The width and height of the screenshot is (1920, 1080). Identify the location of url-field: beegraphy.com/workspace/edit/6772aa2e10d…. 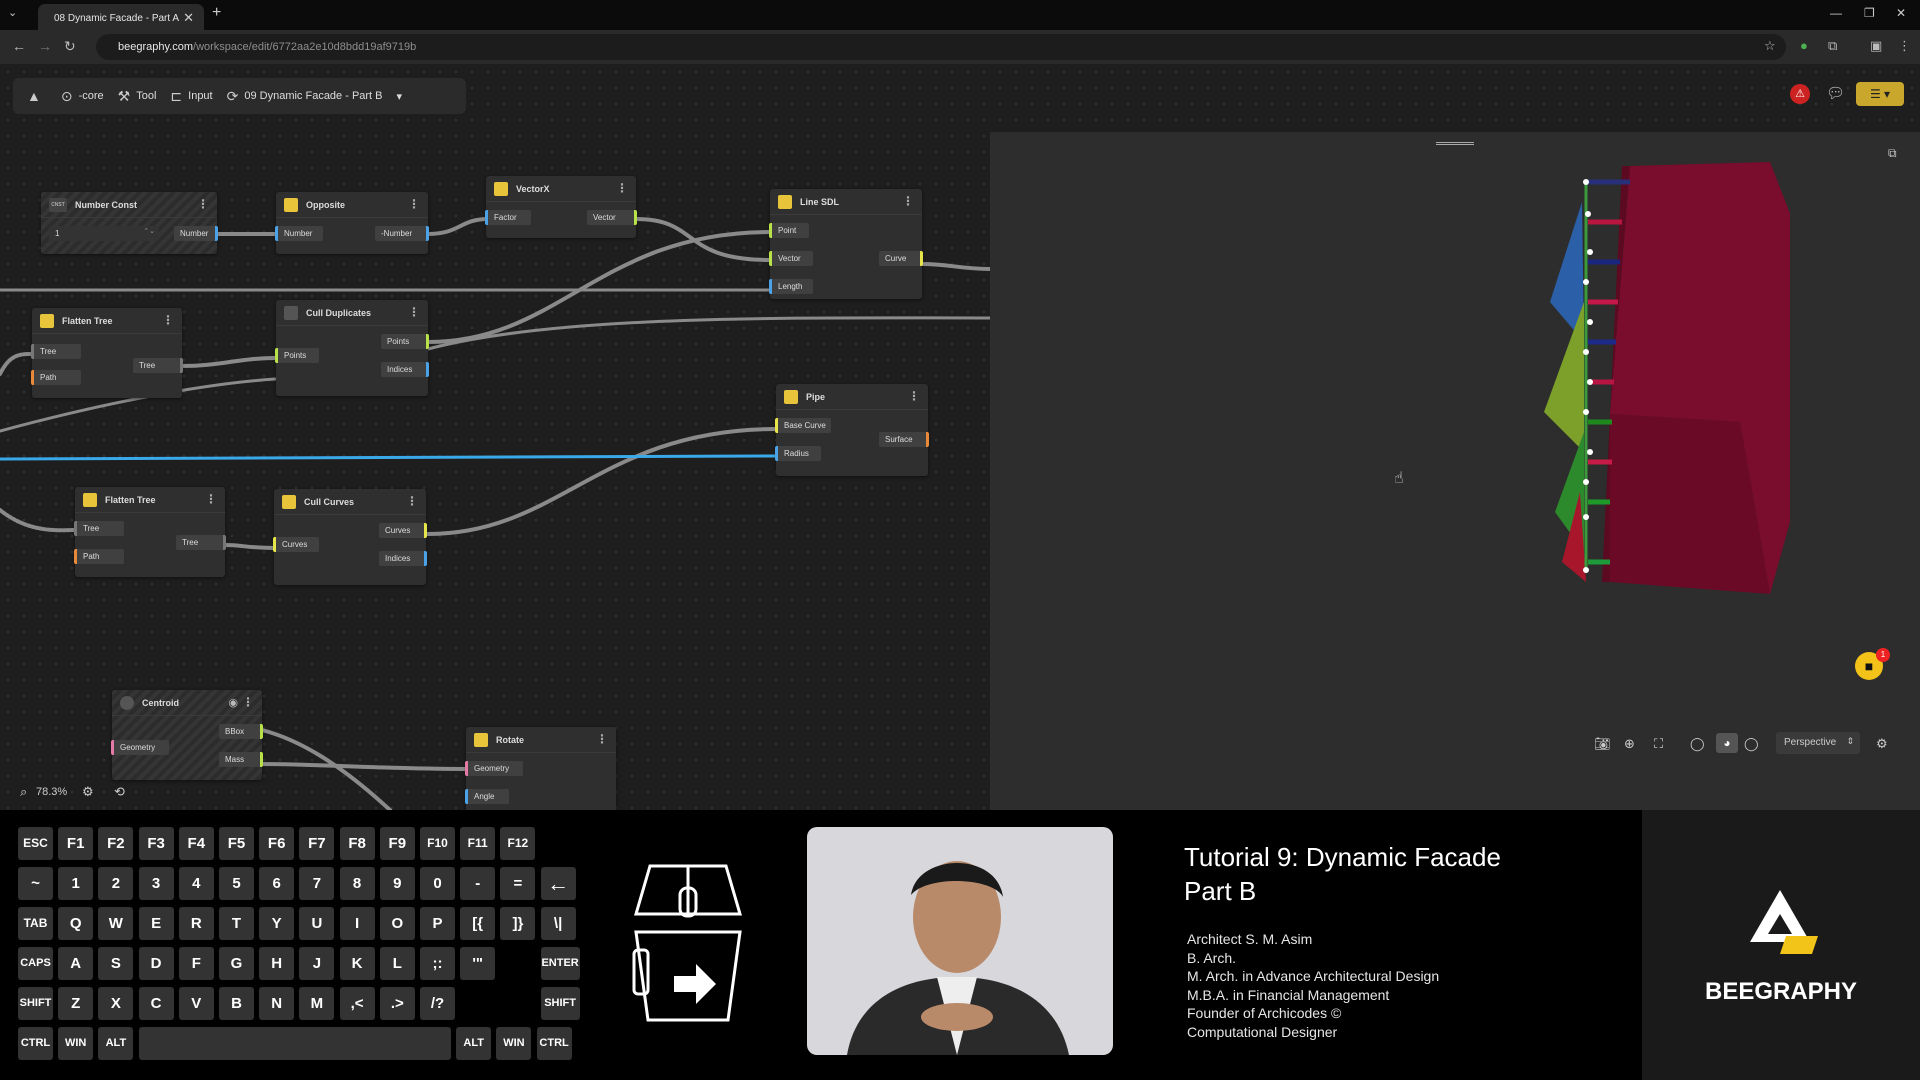
(941, 47).